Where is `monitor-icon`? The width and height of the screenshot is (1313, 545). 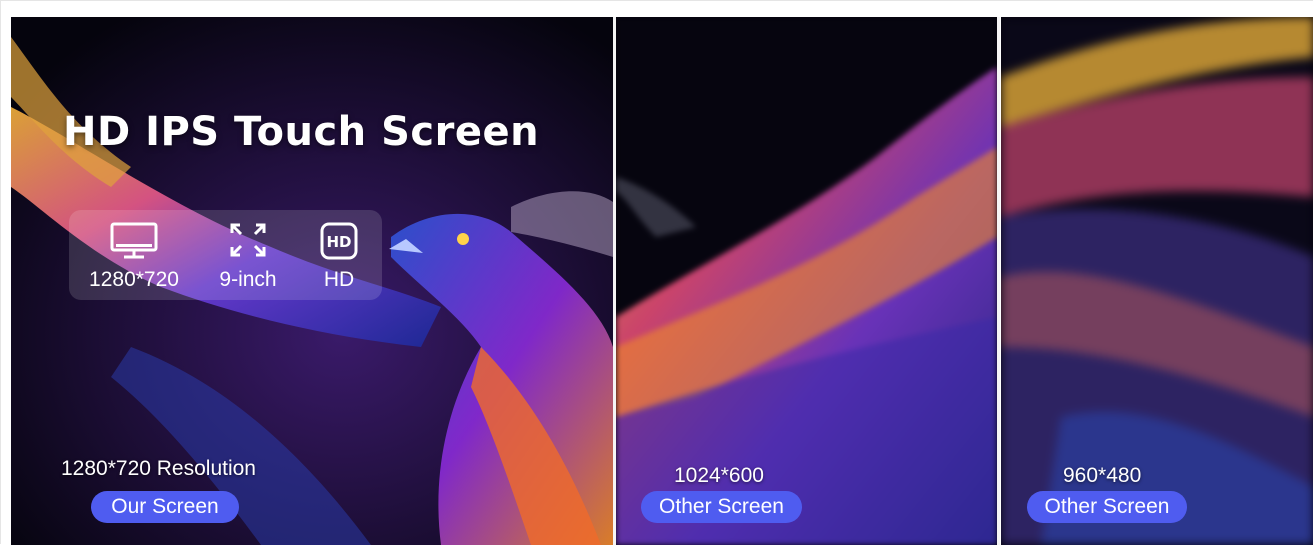 monitor-icon is located at coordinates (134, 243).